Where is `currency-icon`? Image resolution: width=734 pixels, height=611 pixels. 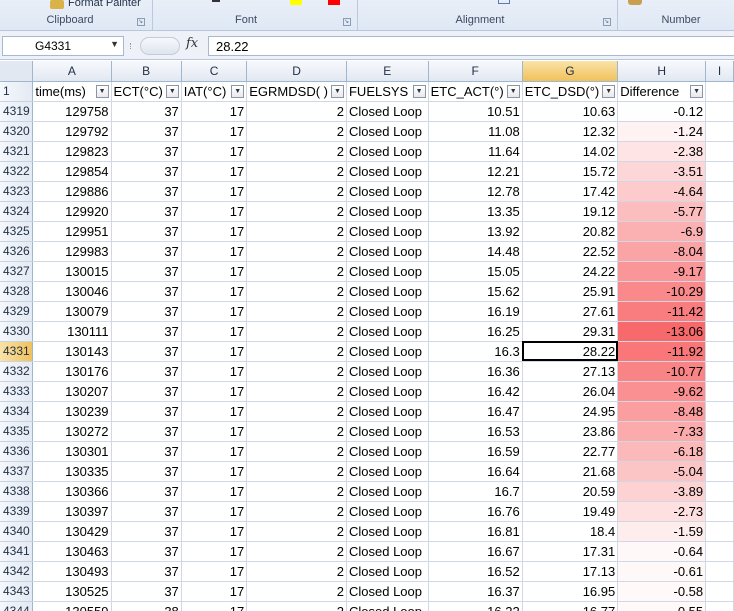 currency-icon is located at coordinates (635, 2).